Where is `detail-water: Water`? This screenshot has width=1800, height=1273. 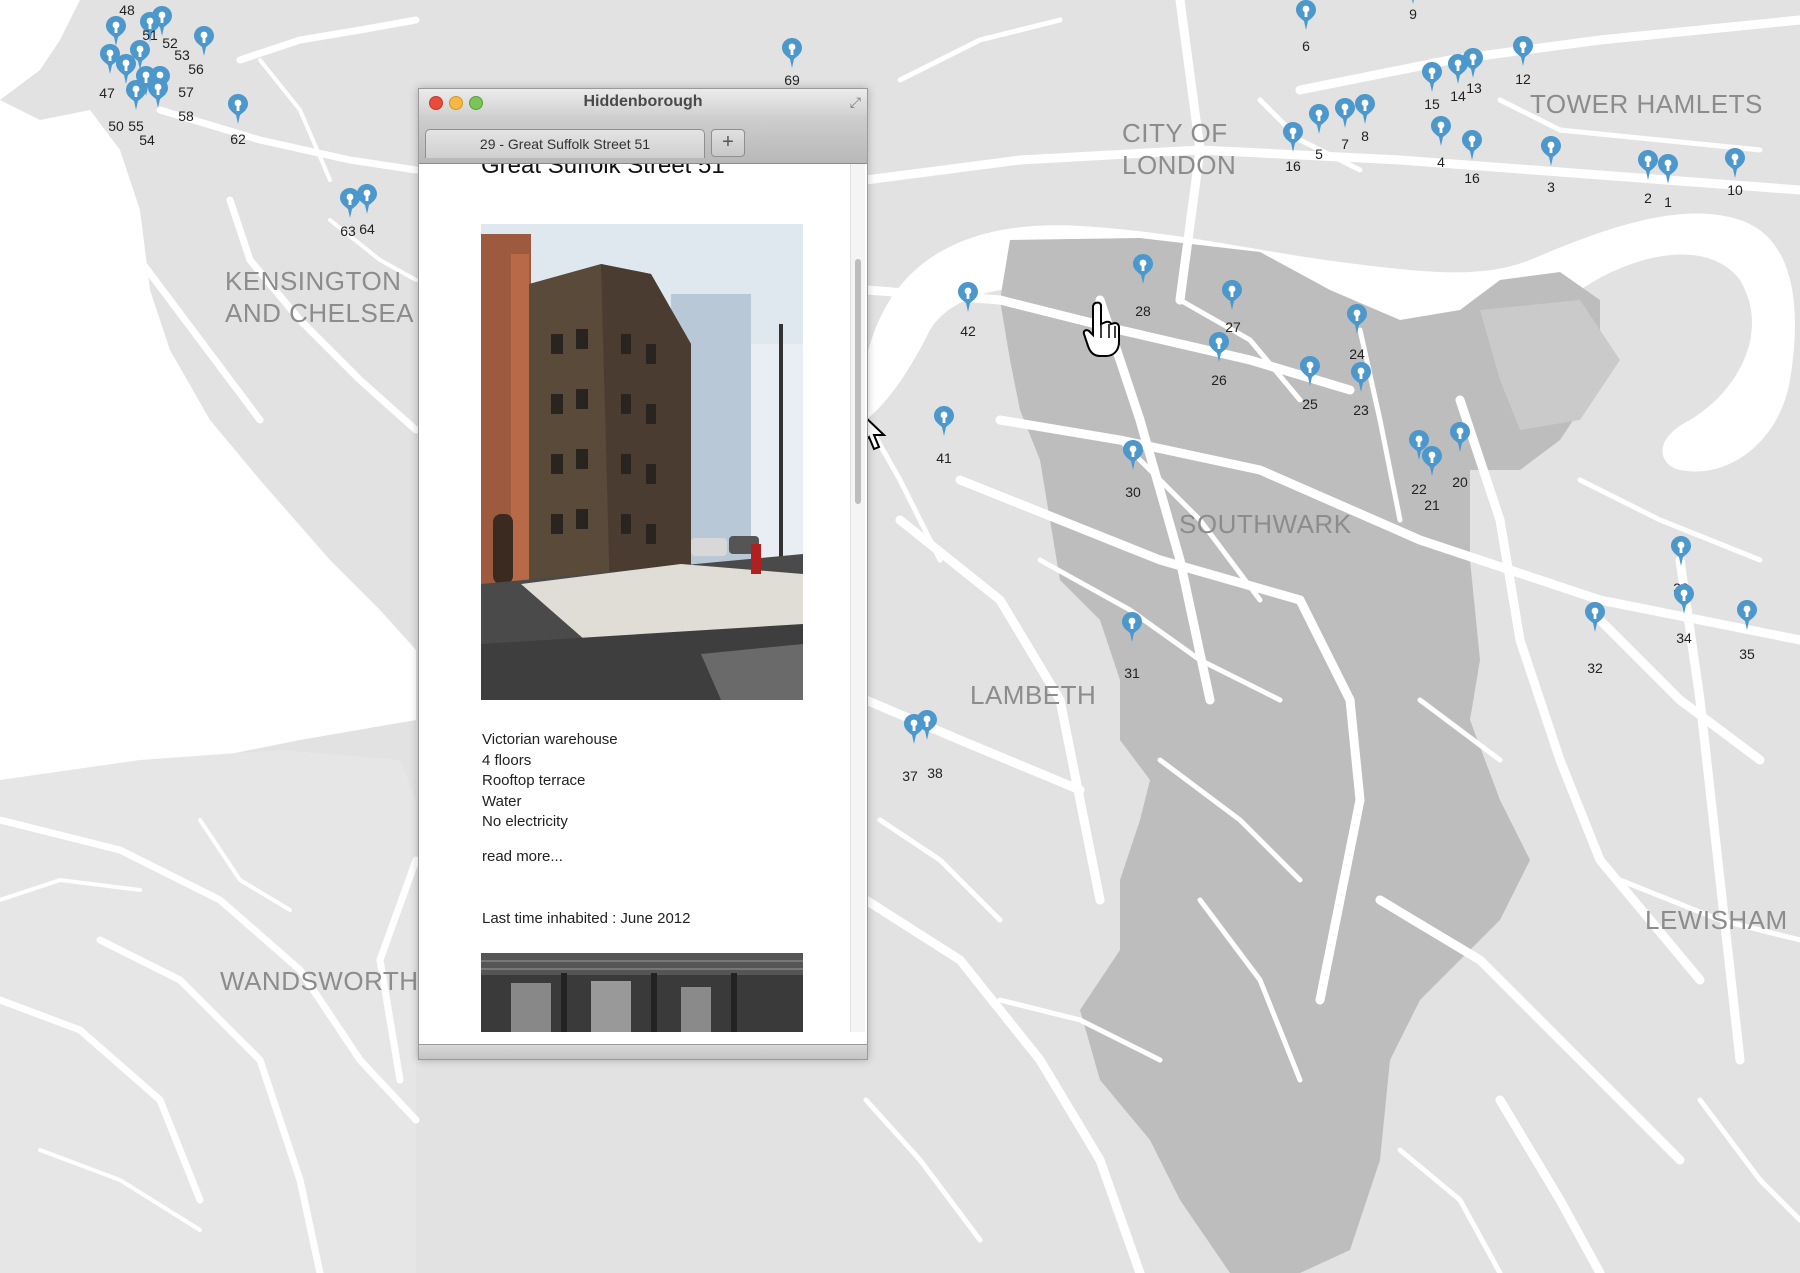
detail-water: Water is located at coordinates (502, 801).